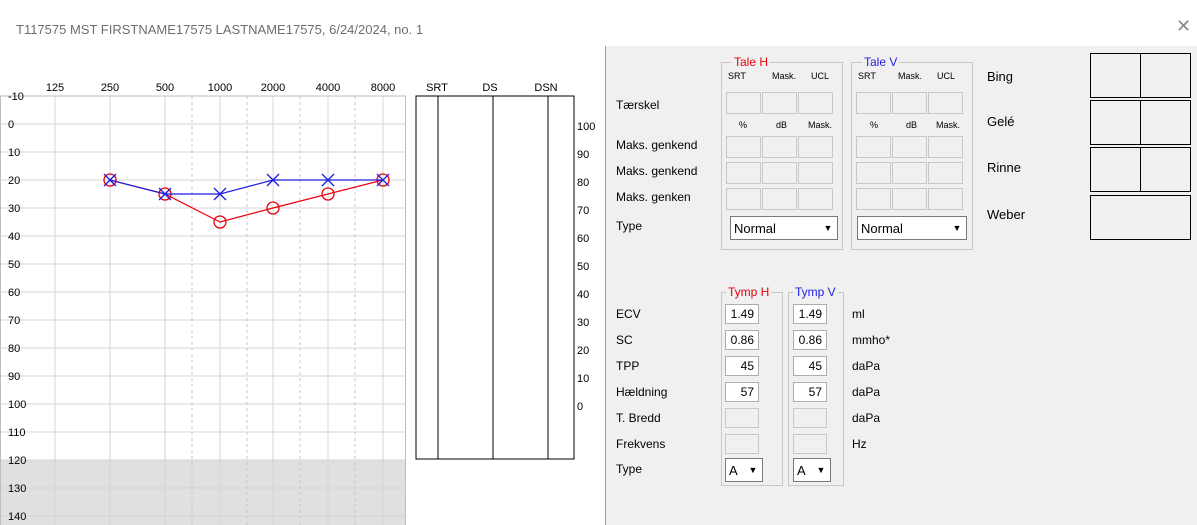 The height and width of the screenshot is (525, 1197). What do you see at coordinates (910, 76) in the screenshot?
I see `col-header-mask-l: Mask.` at bounding box center [910, 76].